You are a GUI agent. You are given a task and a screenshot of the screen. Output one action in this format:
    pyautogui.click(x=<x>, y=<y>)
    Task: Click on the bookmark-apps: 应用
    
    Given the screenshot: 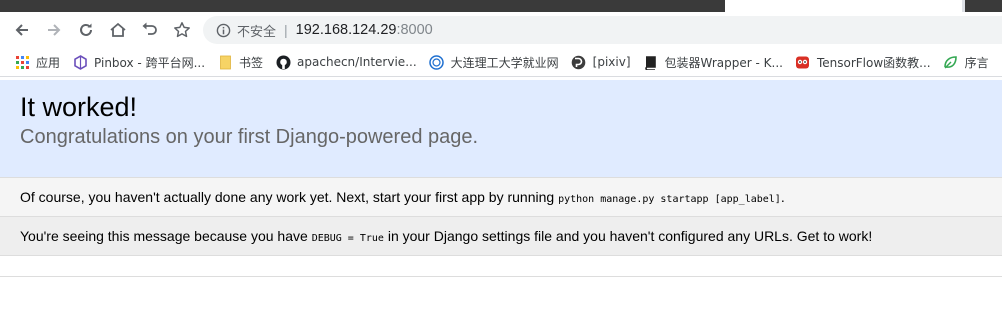 What is the action you would take?
    pyautogui.click(x=37, y=62)
    